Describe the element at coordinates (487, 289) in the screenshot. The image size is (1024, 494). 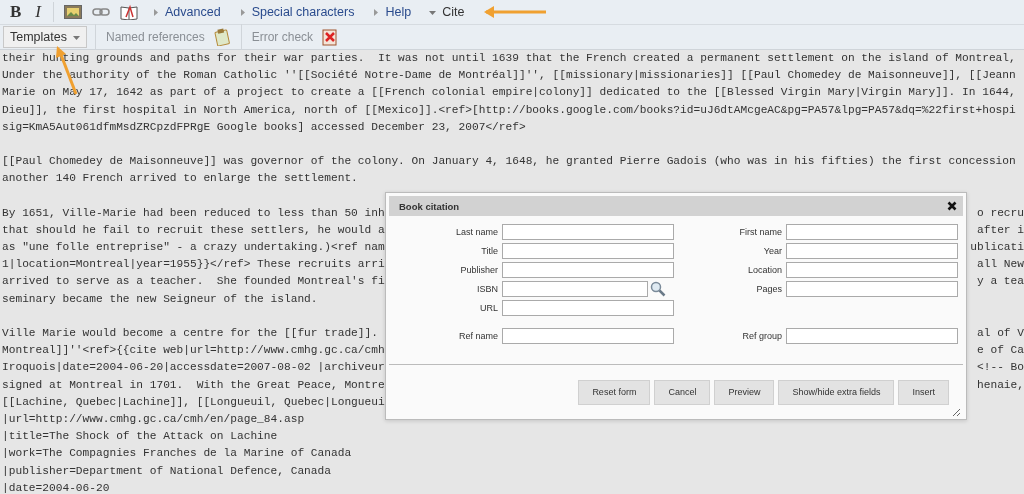
I see `field-label: ISBN` at that location.